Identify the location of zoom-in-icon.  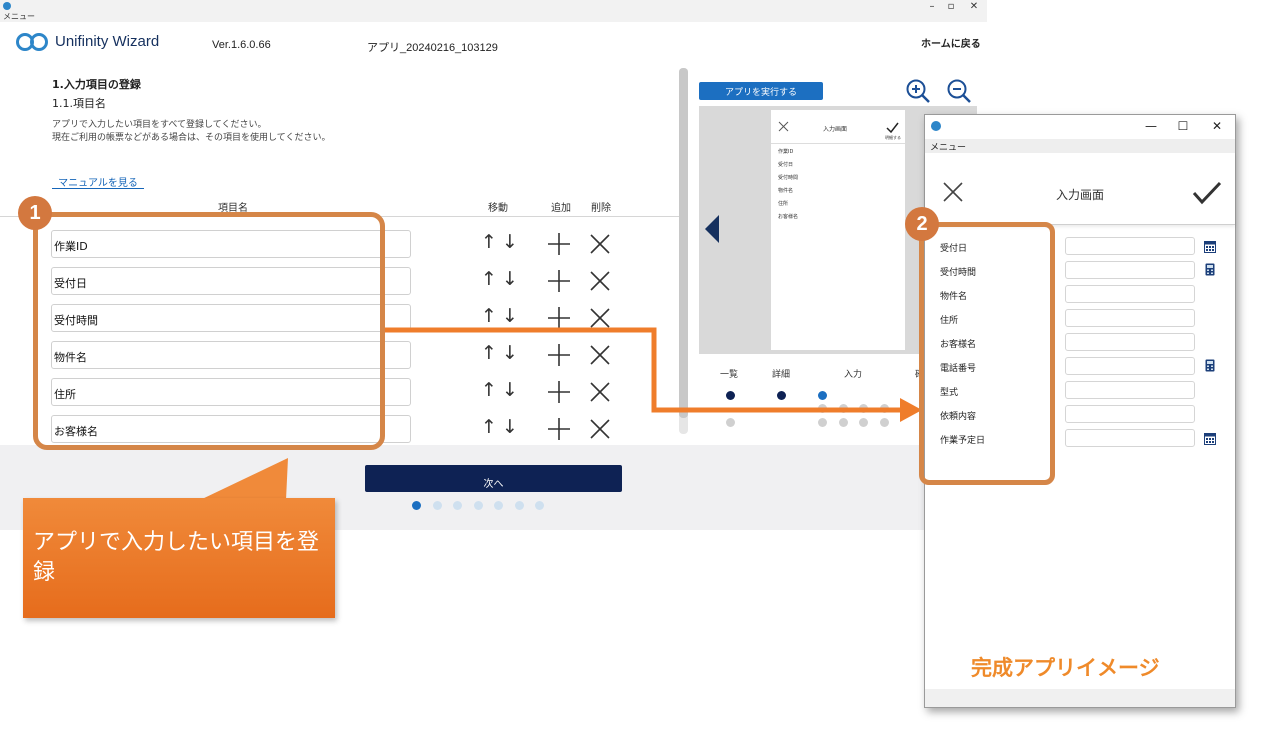
(918, 91).